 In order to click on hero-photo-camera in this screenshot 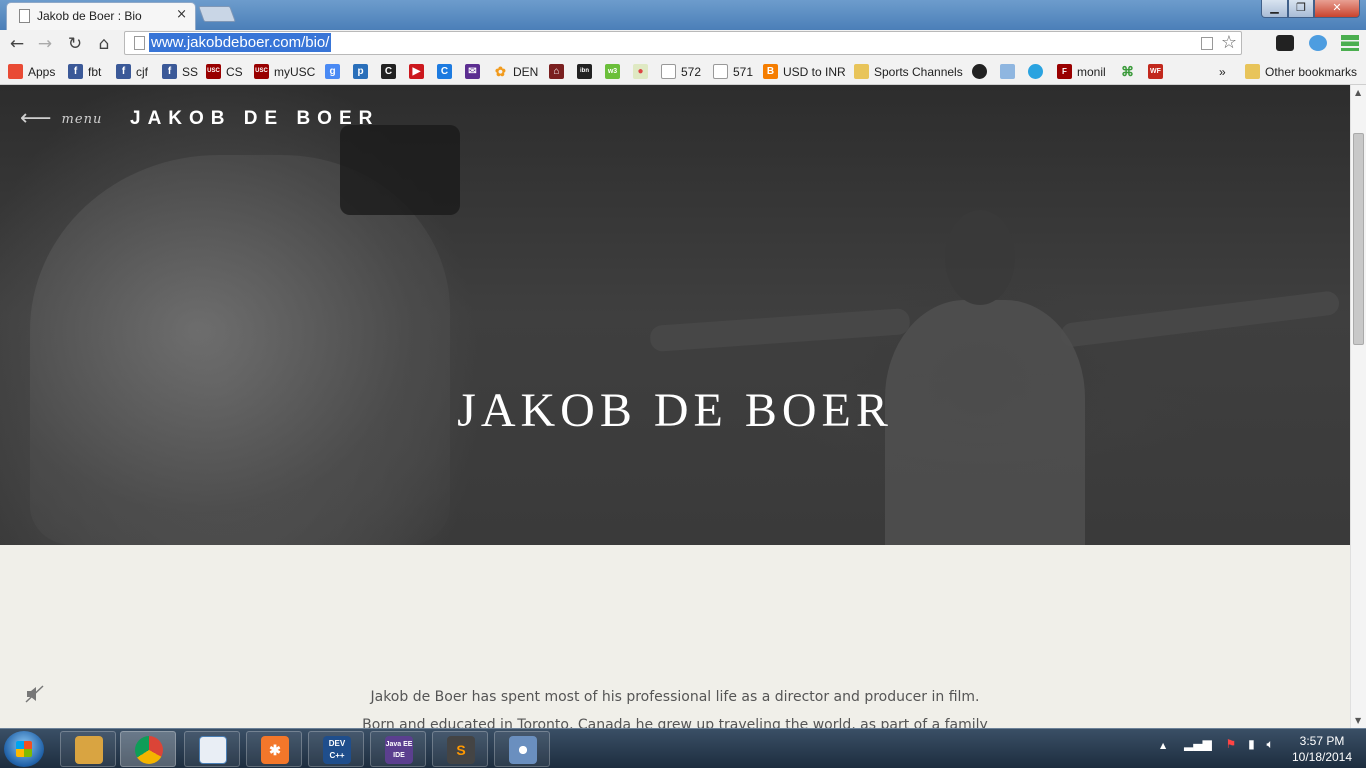, I will do `click(400, 170)`.